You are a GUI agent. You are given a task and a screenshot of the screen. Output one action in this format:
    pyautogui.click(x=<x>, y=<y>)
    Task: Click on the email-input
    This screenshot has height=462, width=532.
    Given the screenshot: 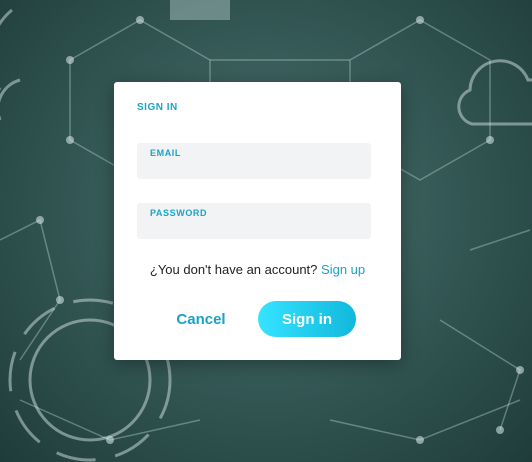 What is the action you would take?
    pyautogui.click(x=254, y=168)
    